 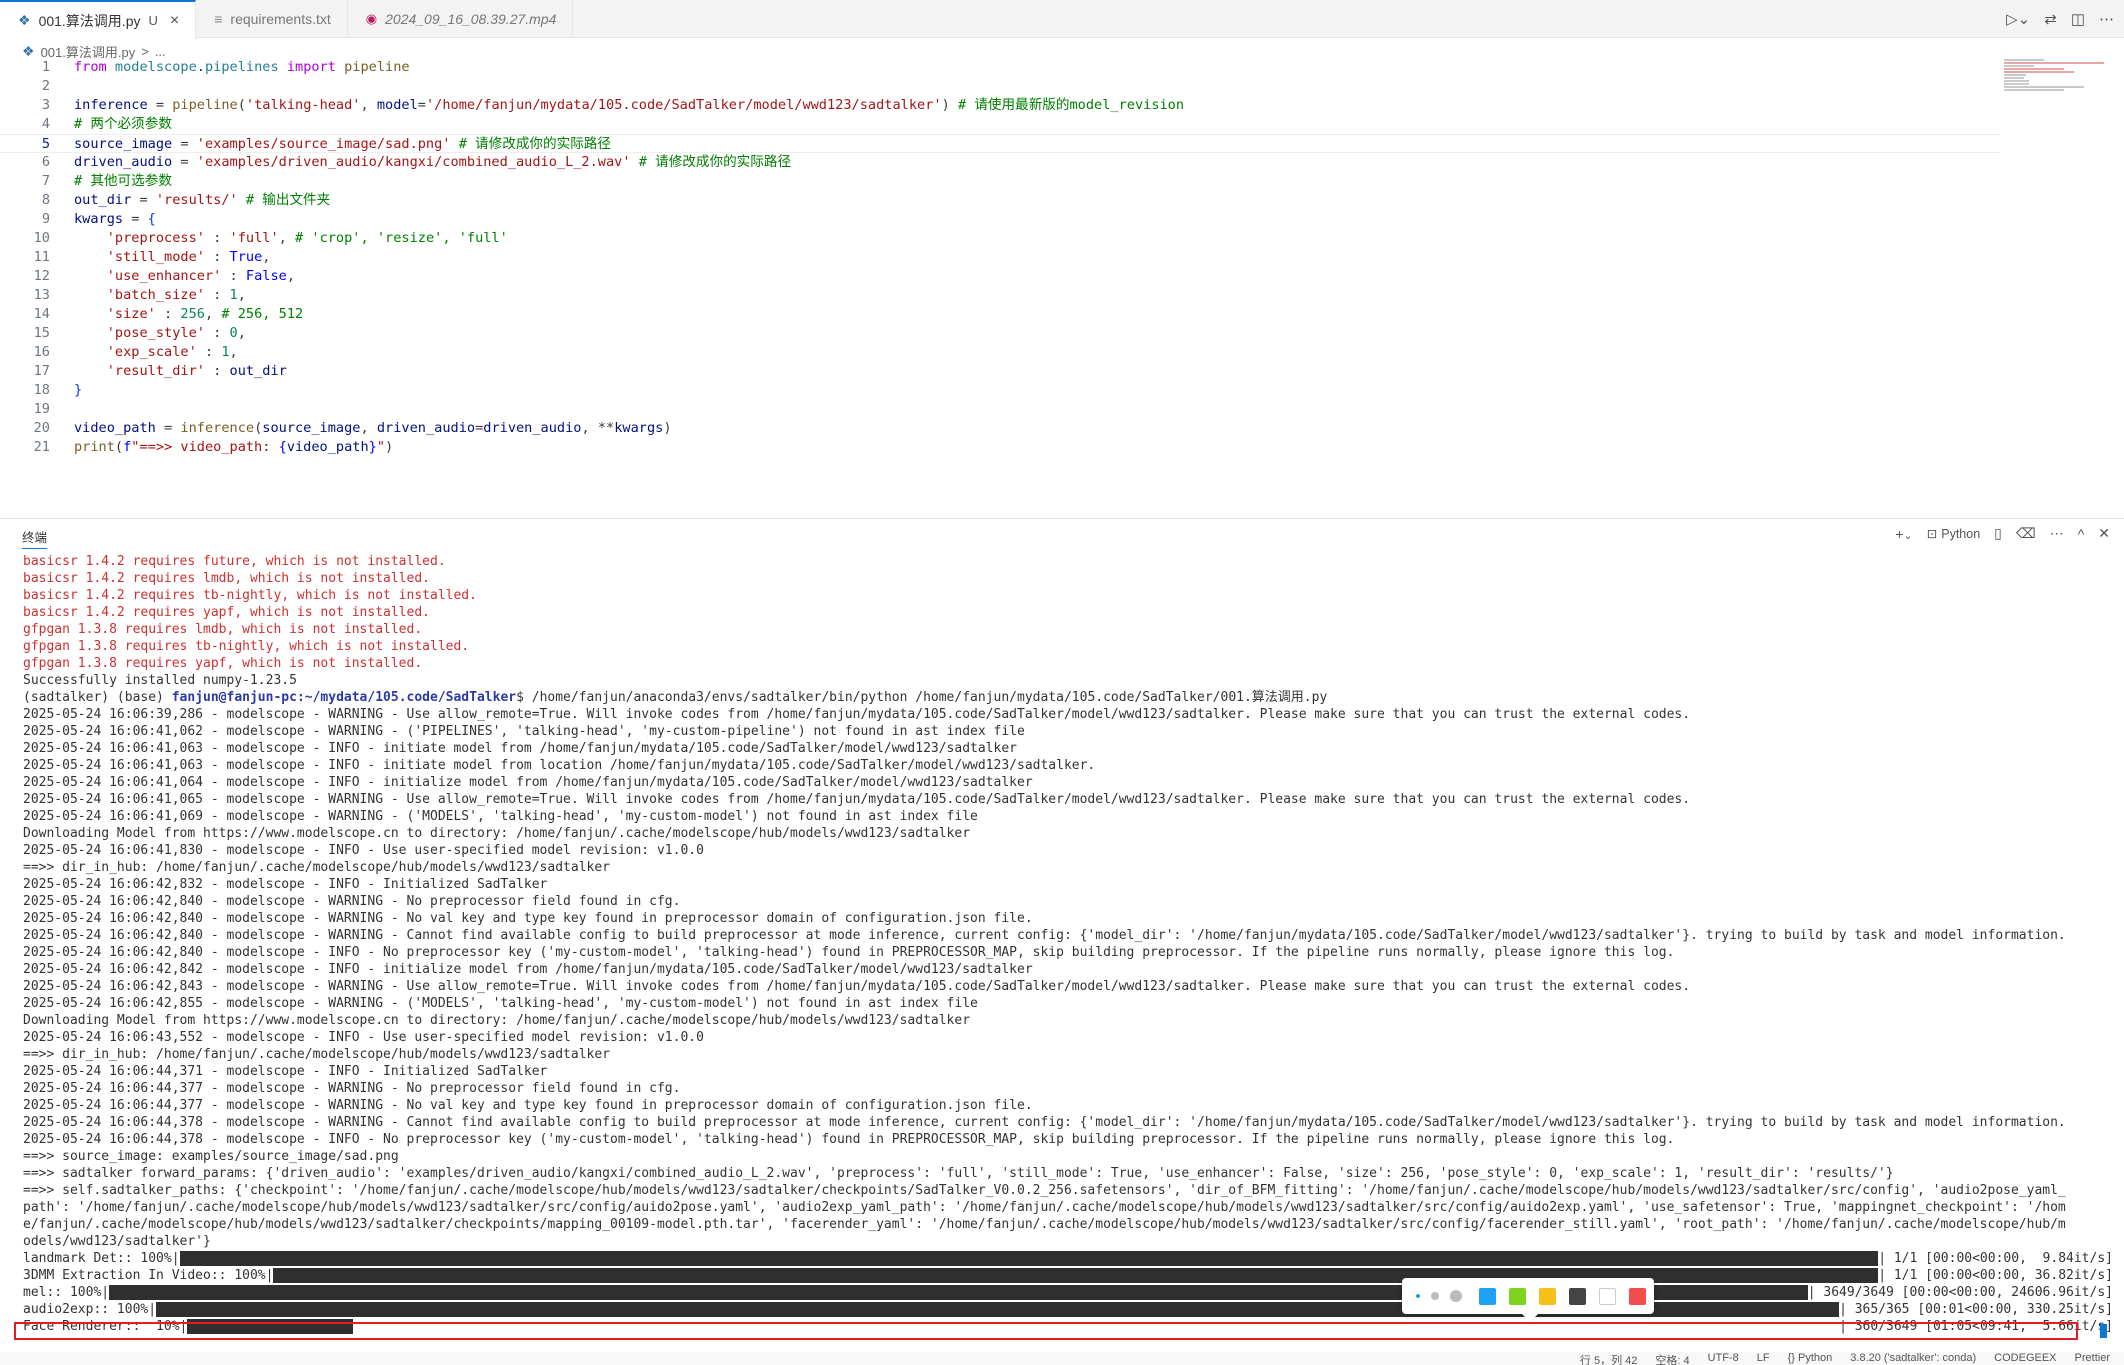 What do you see at coordinates (1672, 1358) in the screenshot?
I see `status-indentation: 空格: 4` at bounding box center [1672, 1358].